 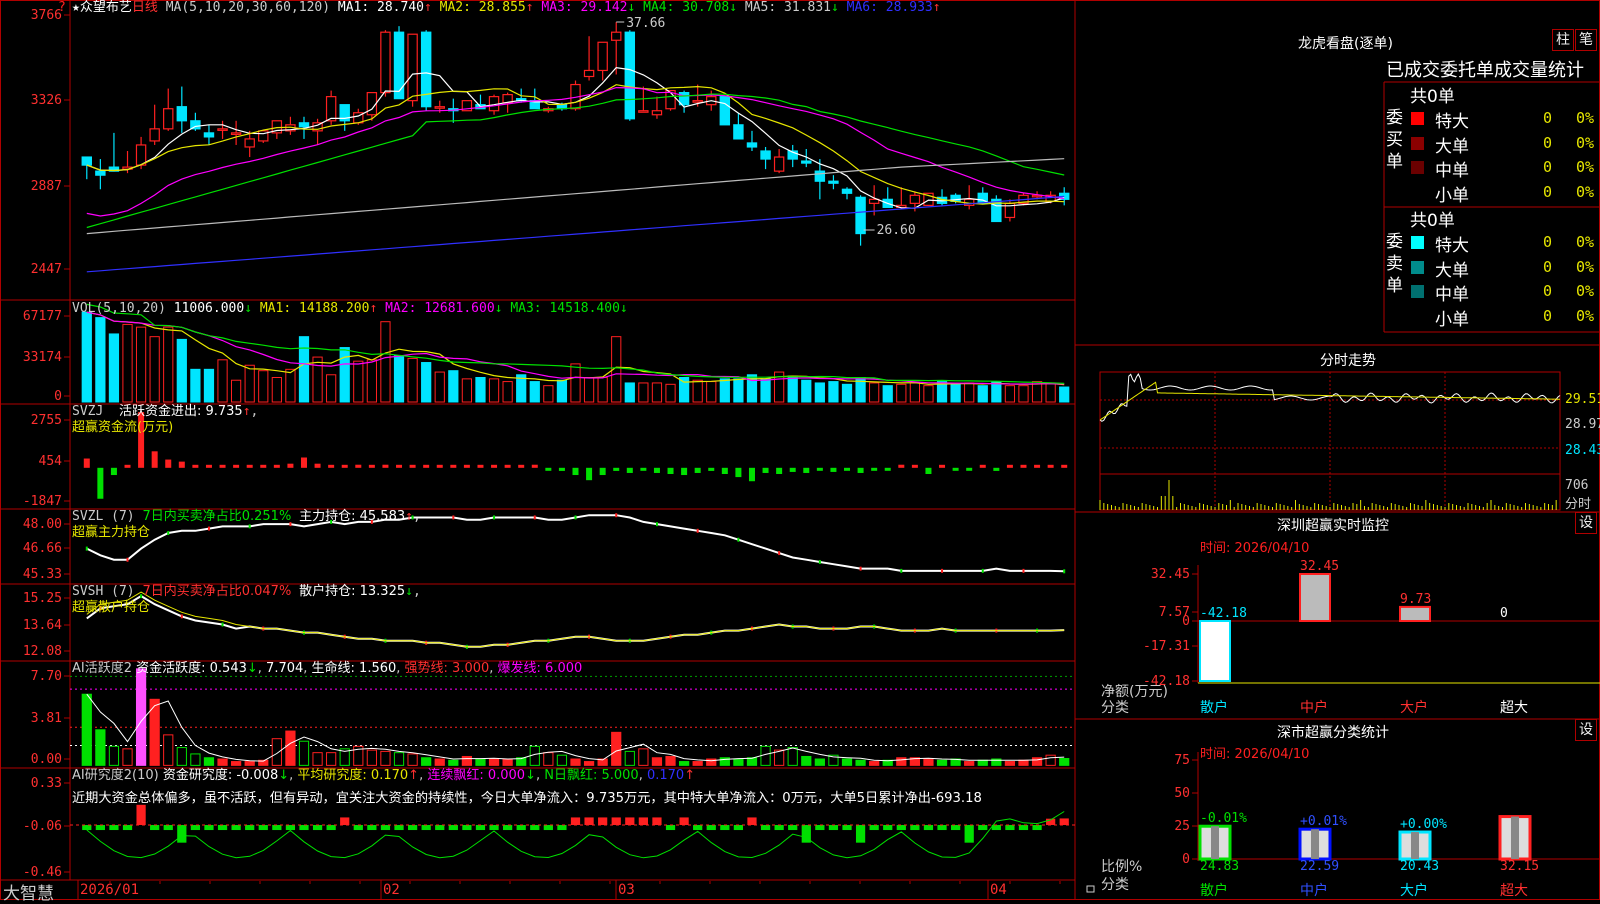 What do you see at coordinates (1485, 70) in the screenshot?
I see `lhb-subtitle: 已成交委托单成交量统计` at bounding box center [1485, 70].